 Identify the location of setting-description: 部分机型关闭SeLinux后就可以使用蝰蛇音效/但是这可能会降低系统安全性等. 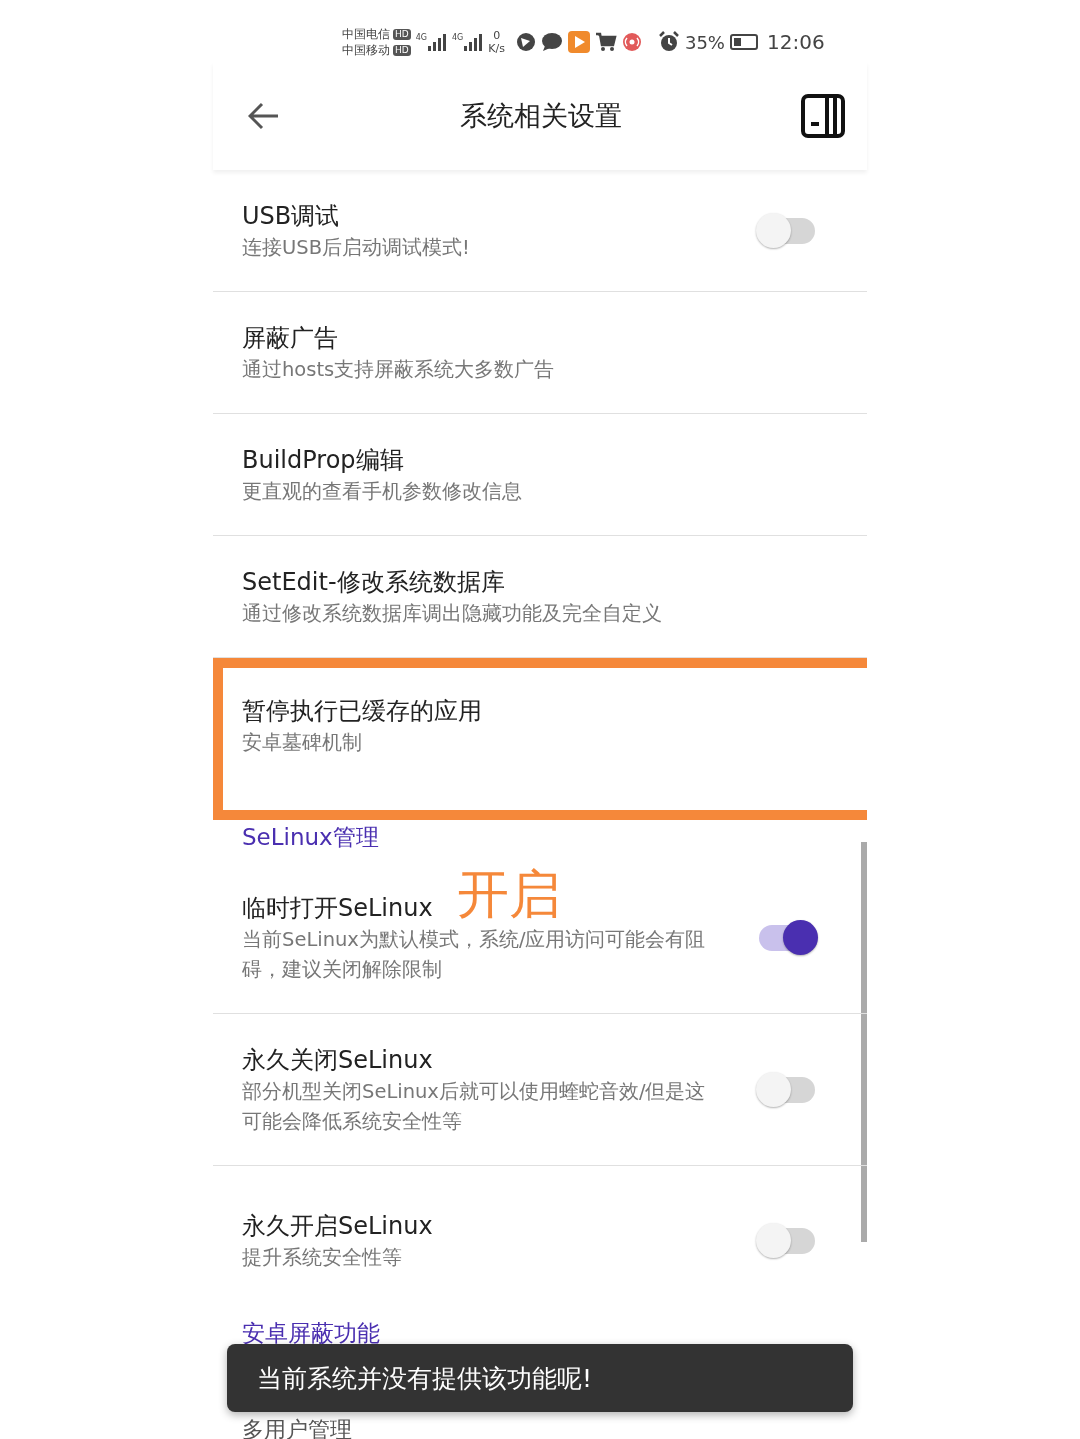
(474, 1106).